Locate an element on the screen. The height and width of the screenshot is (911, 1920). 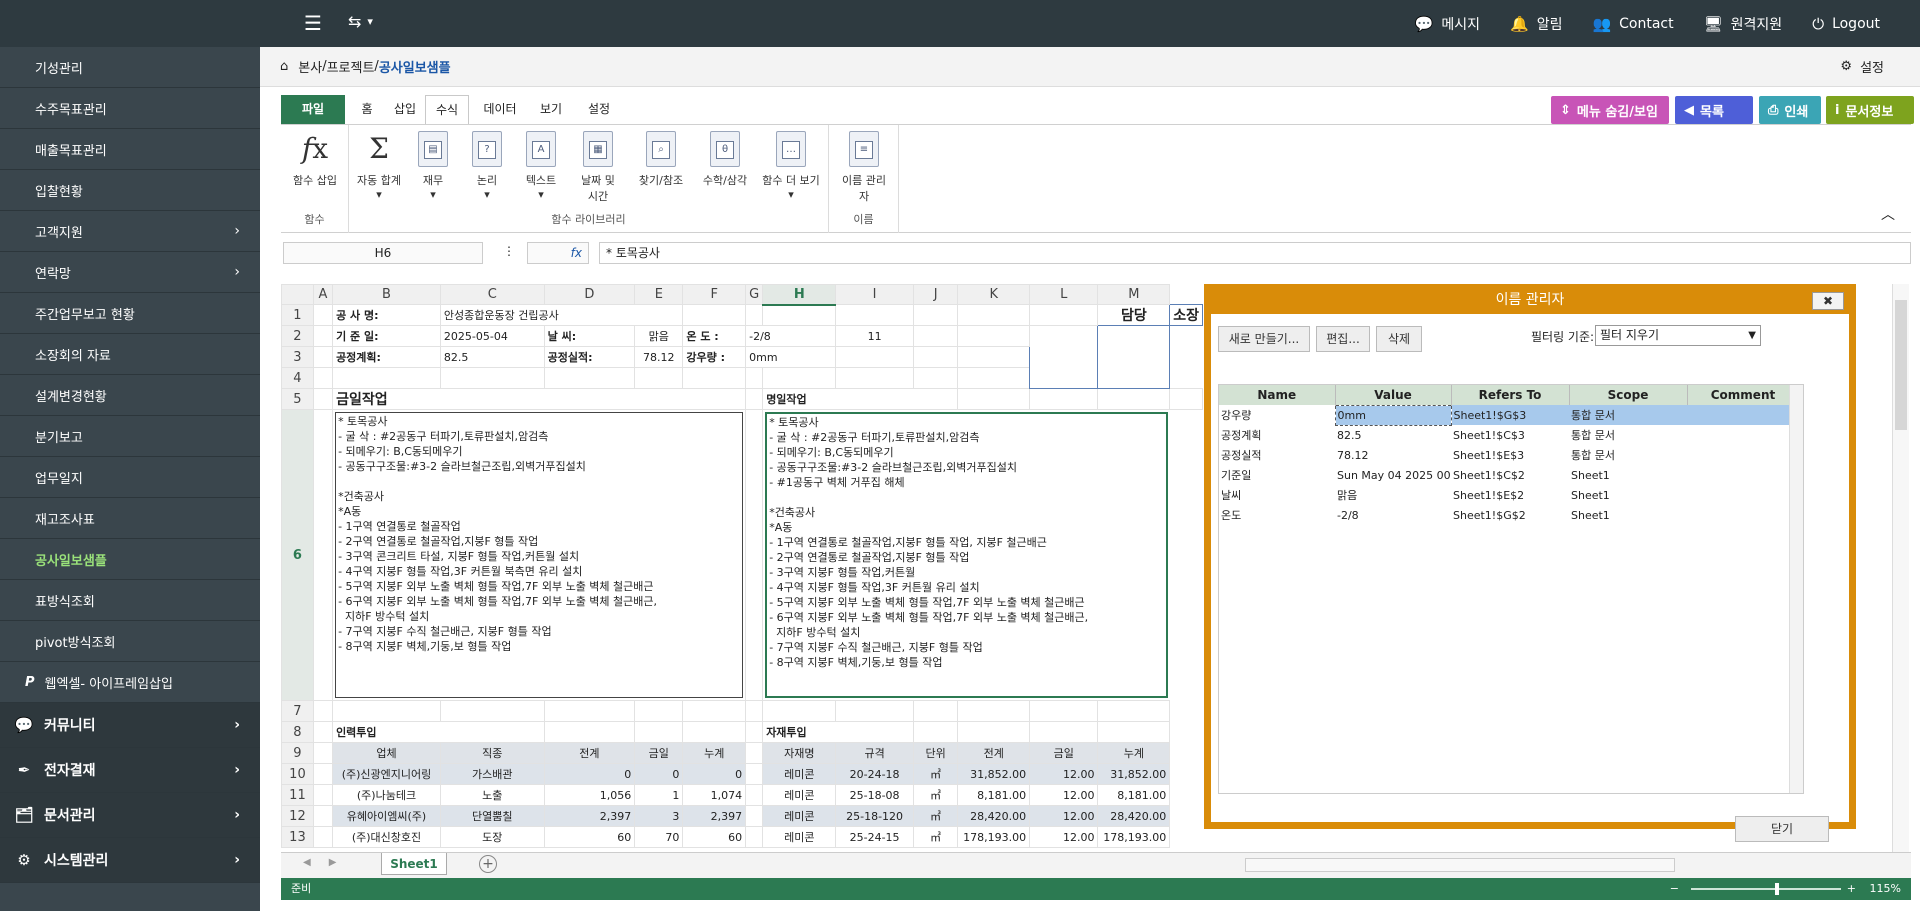
material-cell: 31,852.00 is located at coordinates (994, 774).